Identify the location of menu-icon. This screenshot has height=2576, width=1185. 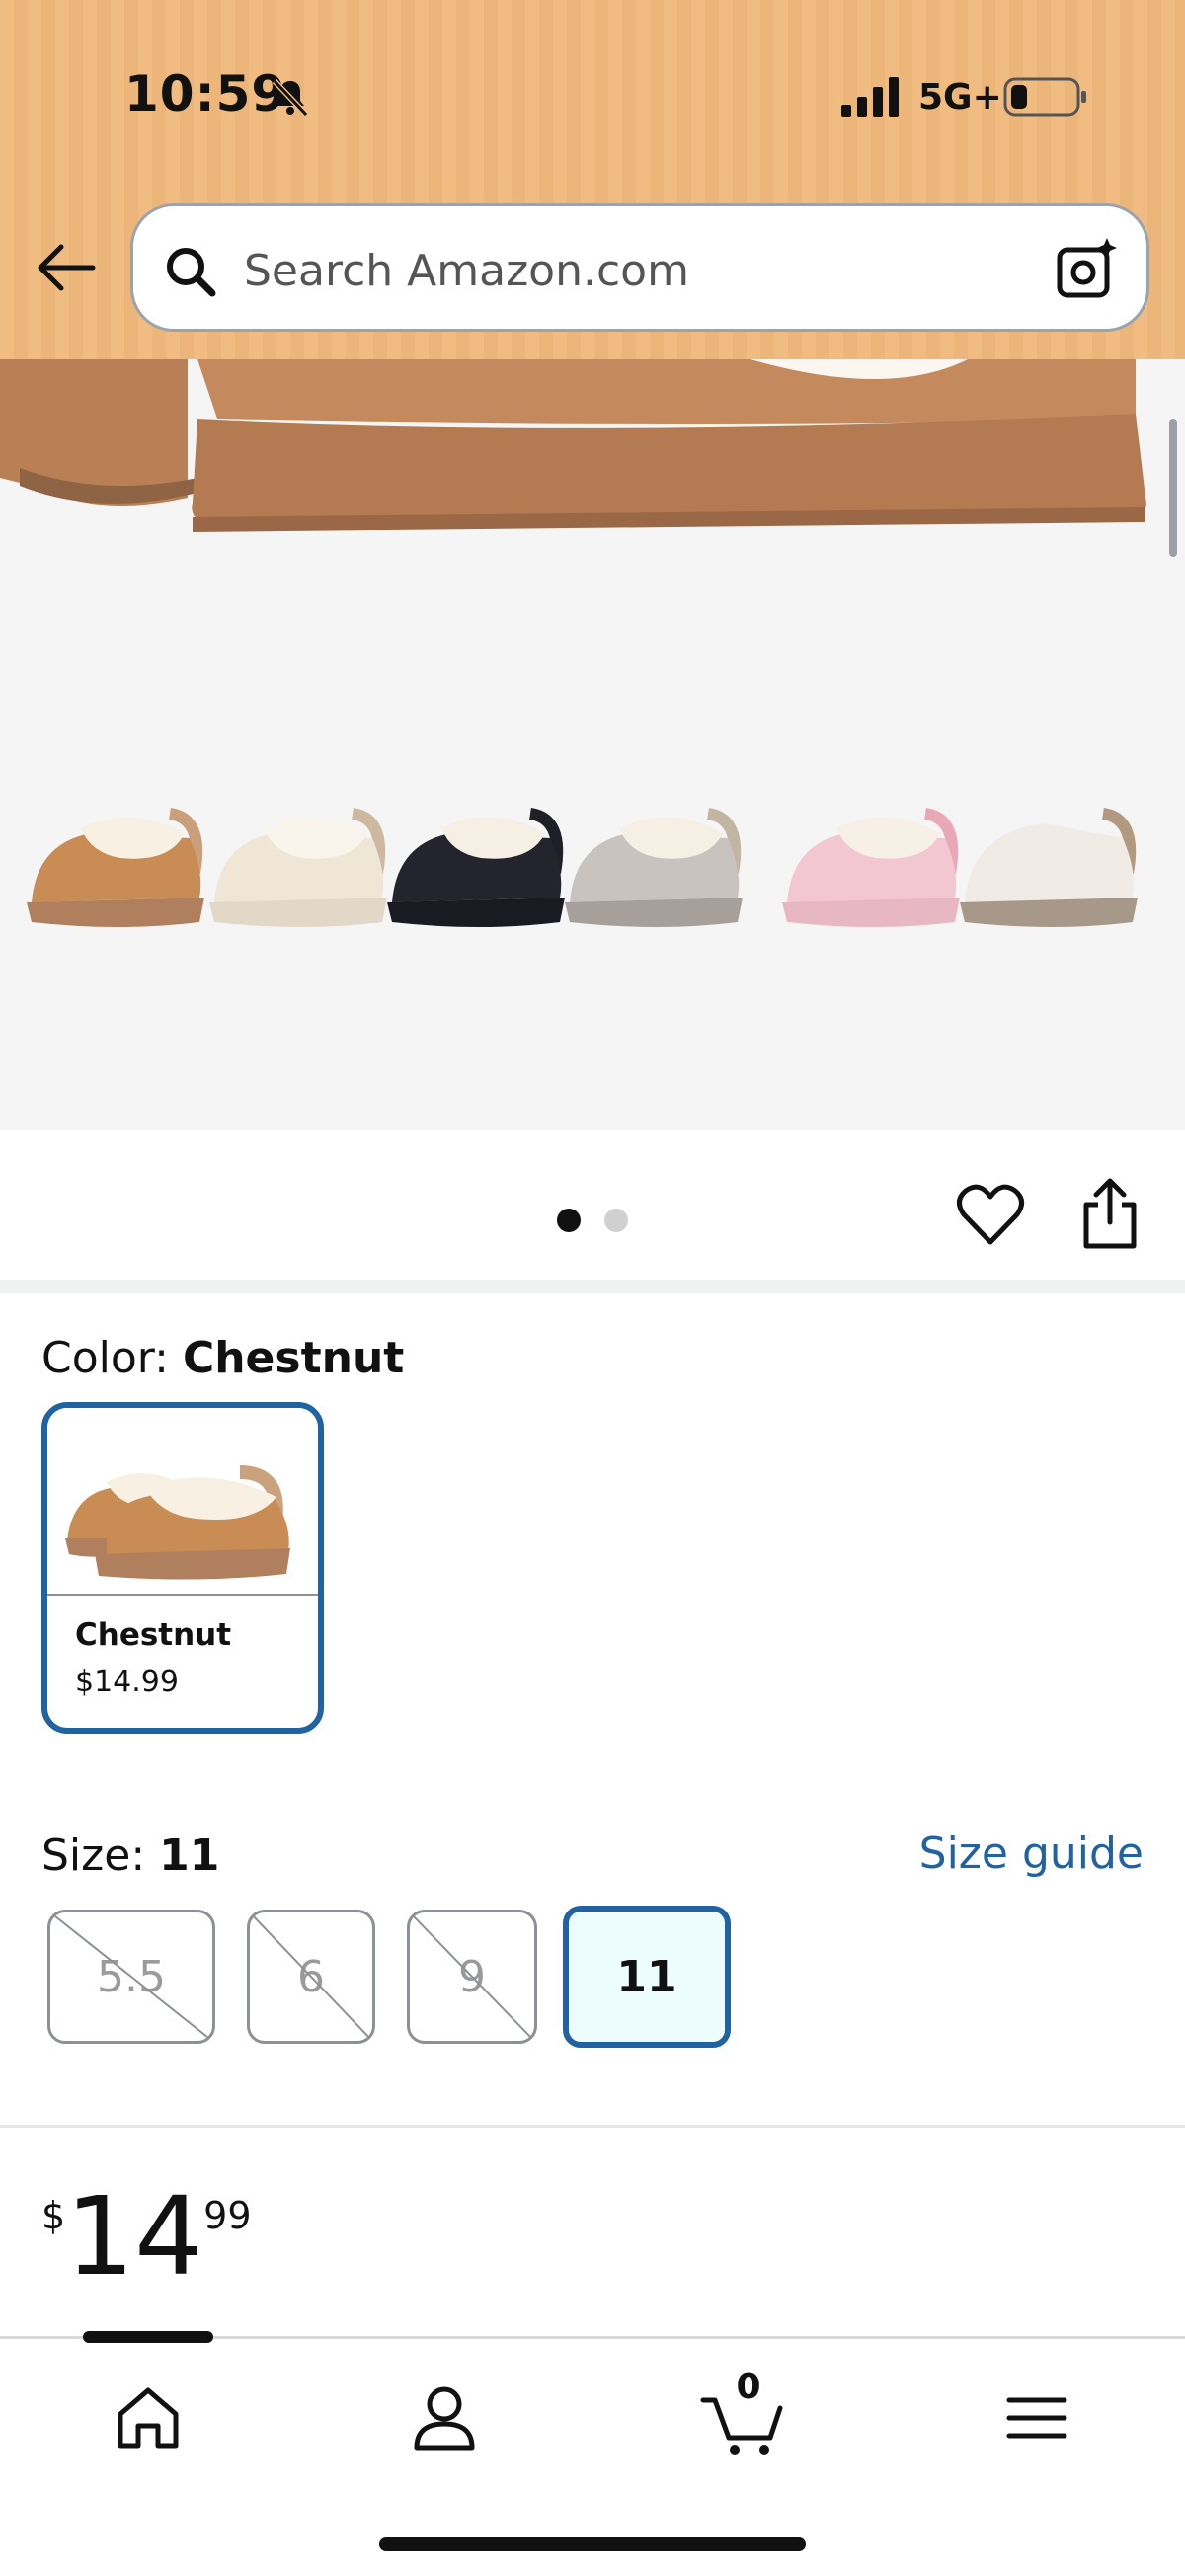
(1036, 2418).